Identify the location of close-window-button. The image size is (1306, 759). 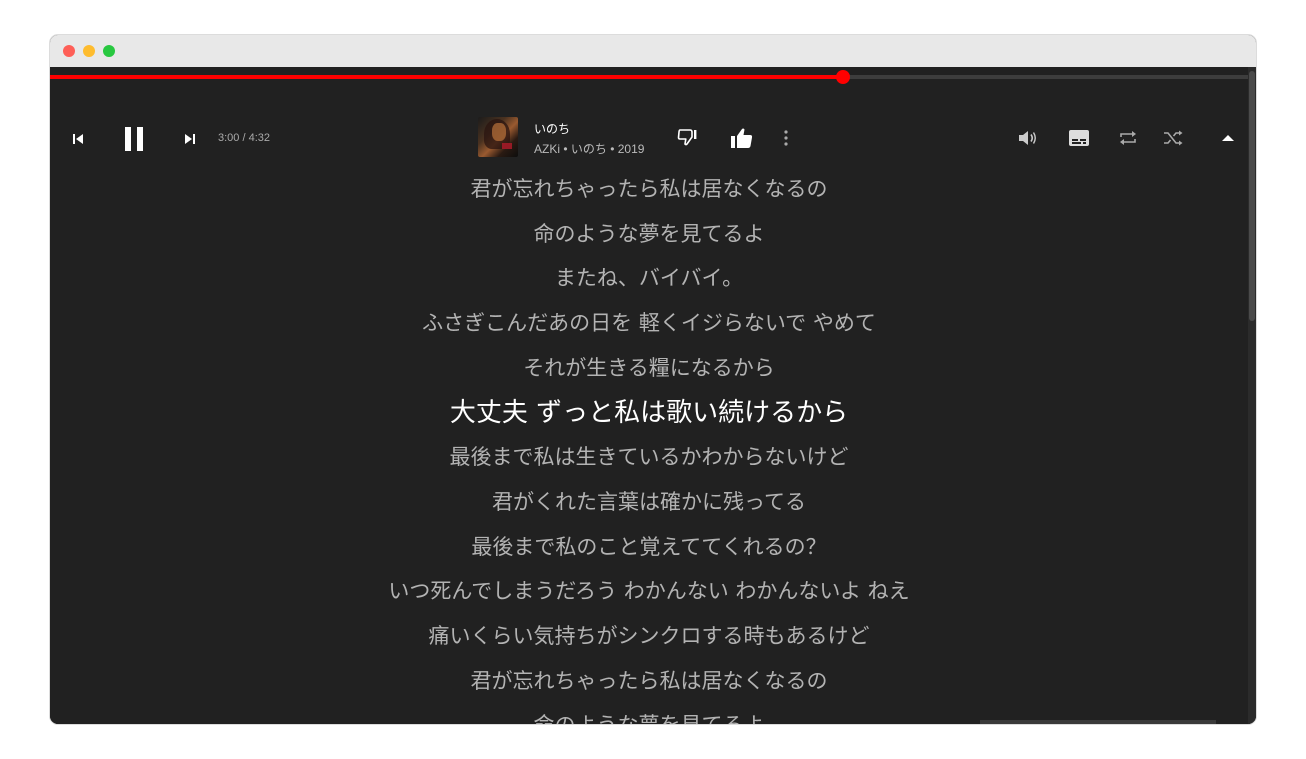
(69, 51).